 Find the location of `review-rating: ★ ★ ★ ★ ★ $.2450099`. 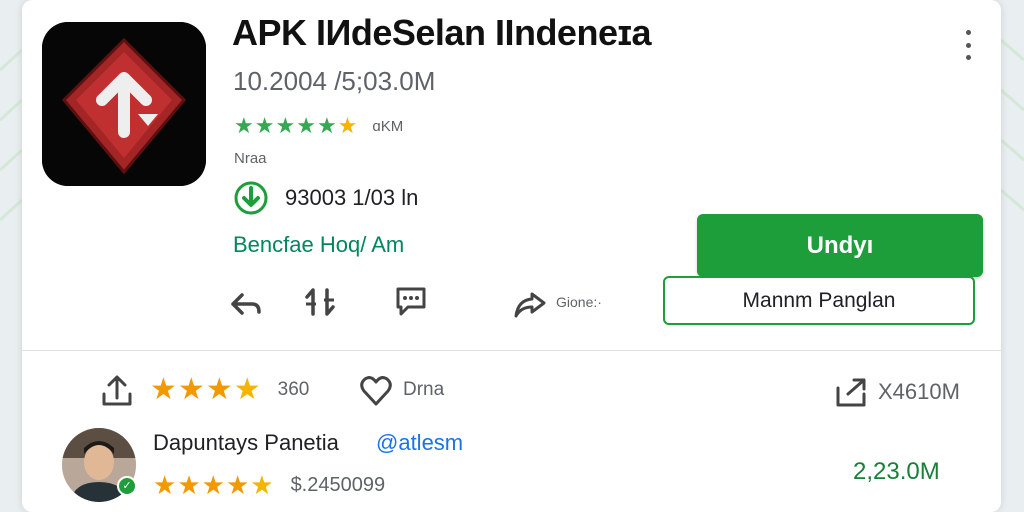

review-rating: ★ ★ ★ ★ ★ $.2450099 is located at coordinates (269, 485).